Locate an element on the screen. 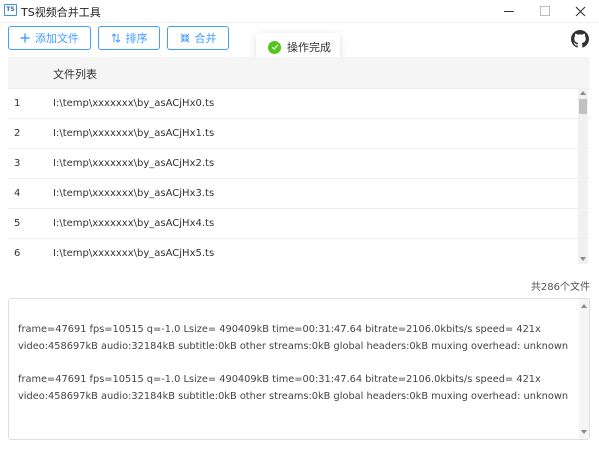 The height and width of the screenshot is (449, 599). merge-button: 合并 is located at coordinates (198, 38).